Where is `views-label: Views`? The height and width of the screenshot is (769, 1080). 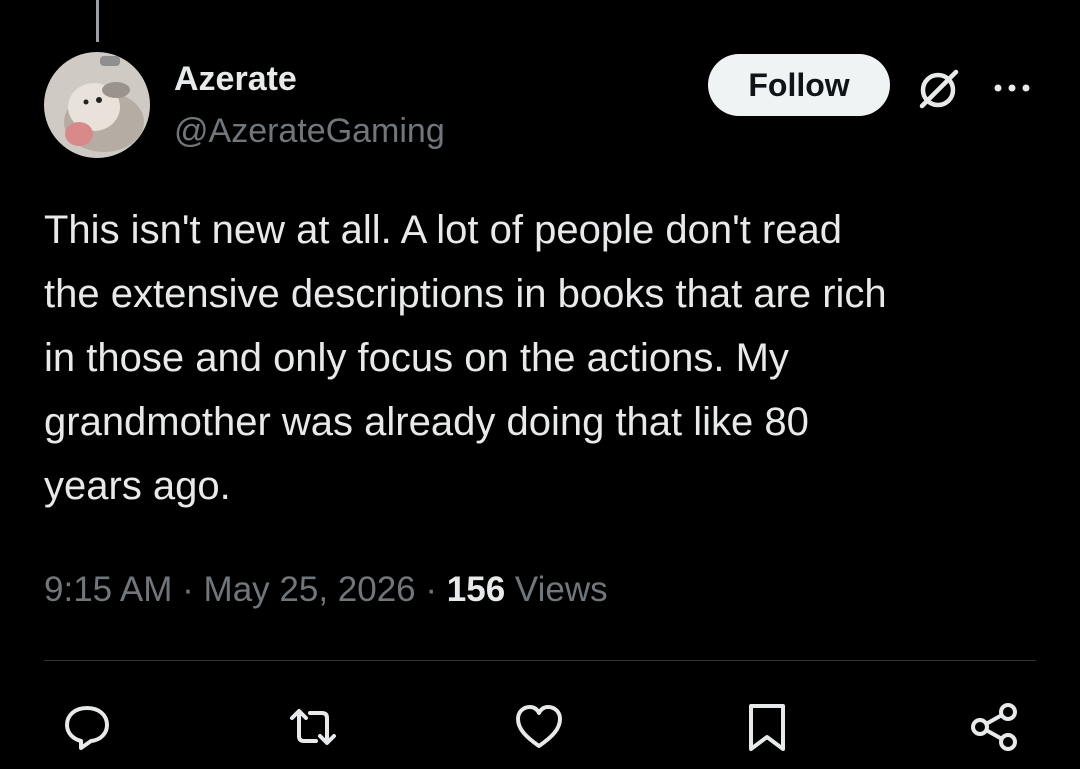 views-label: Views is located at coordinates (561, 589).